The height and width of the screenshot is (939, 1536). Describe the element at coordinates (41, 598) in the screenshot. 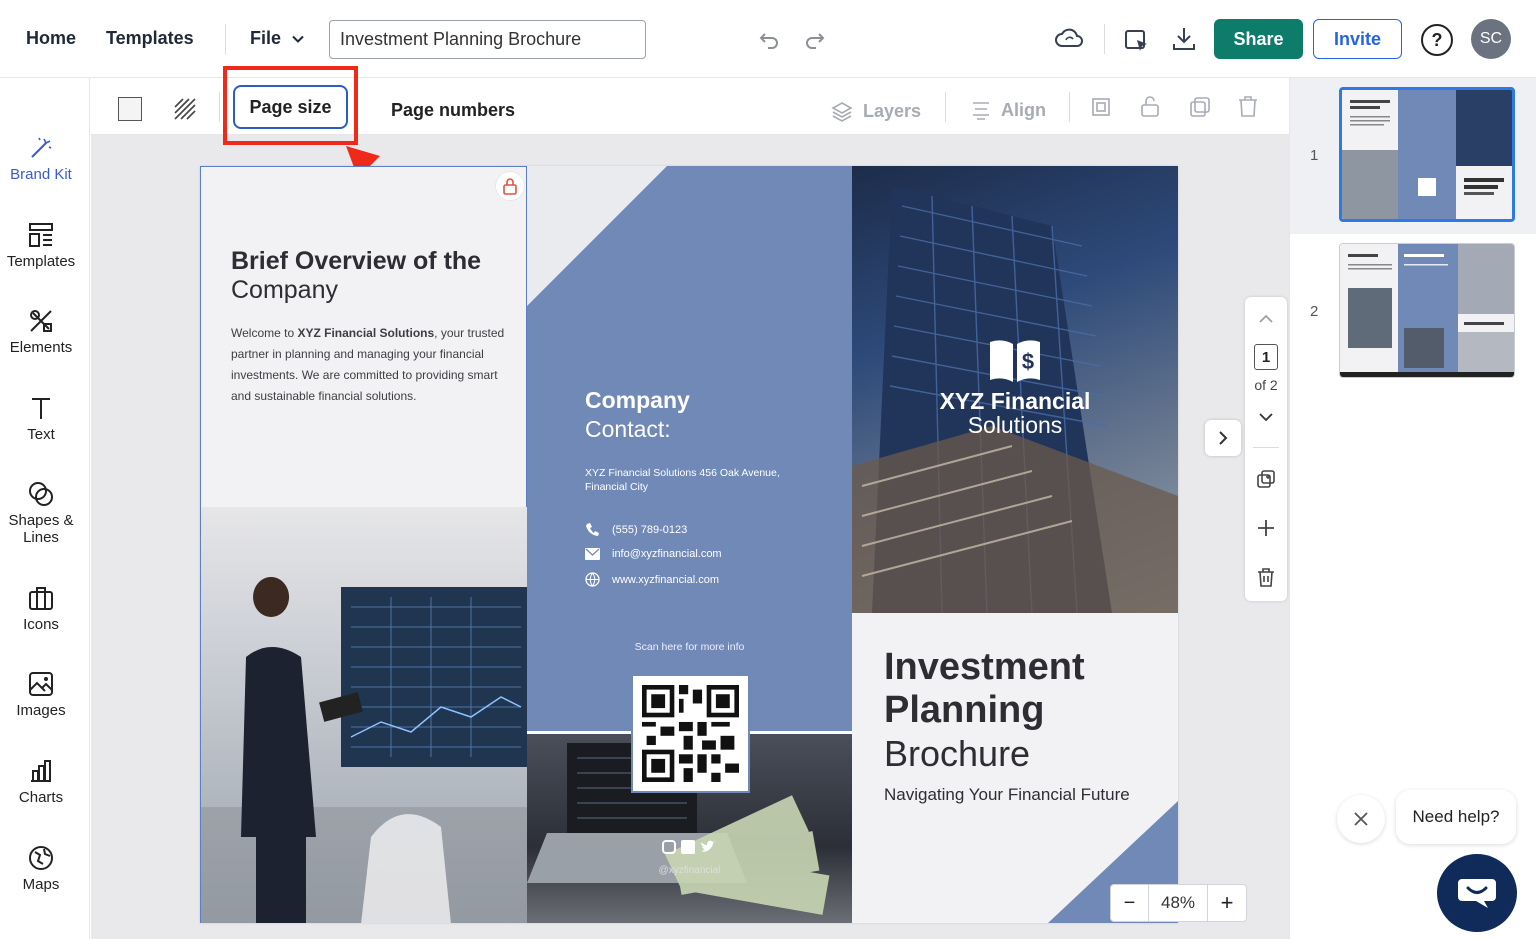

I see `icons-icon` at that location.